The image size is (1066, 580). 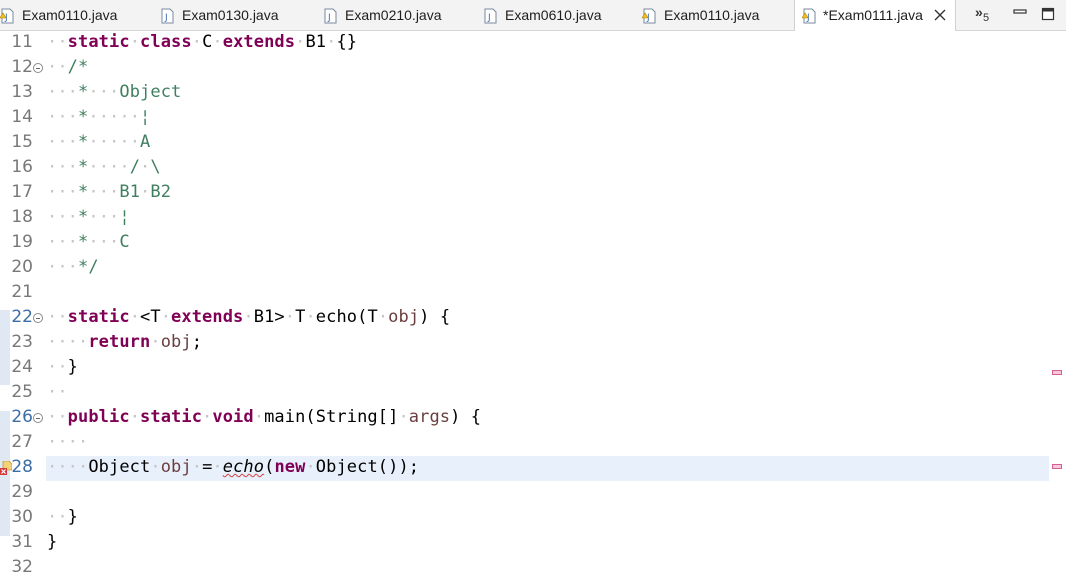 I want to click on code-line: 11 ··static·class·C·extends·B1·{}, so click(x=533, y=43).